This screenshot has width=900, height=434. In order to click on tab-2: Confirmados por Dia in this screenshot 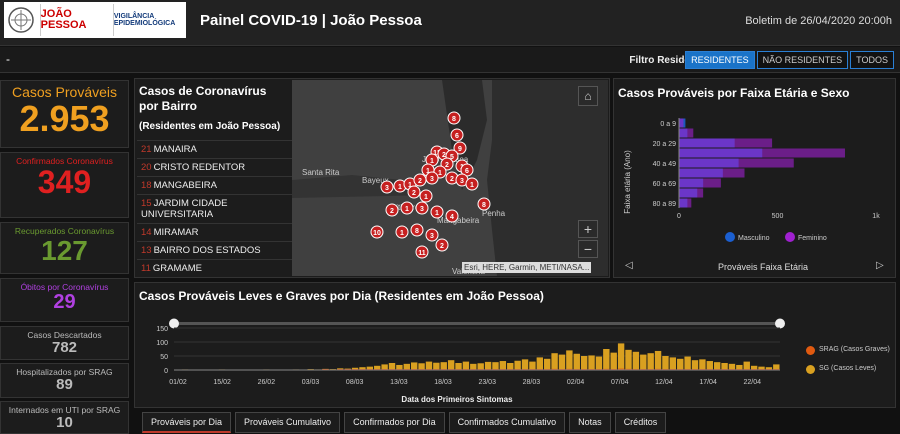, I will do `click(394, 422)`.